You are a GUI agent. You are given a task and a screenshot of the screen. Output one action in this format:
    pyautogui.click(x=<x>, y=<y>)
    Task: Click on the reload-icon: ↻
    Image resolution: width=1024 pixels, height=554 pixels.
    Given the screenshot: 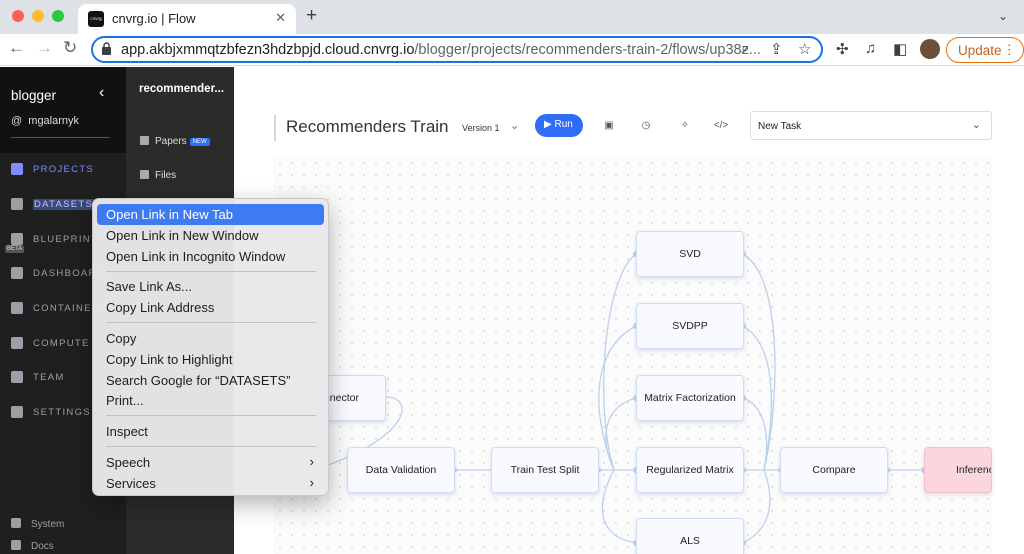 What is the action you would take?
    pyautogui.click(x=70, y=48)
    